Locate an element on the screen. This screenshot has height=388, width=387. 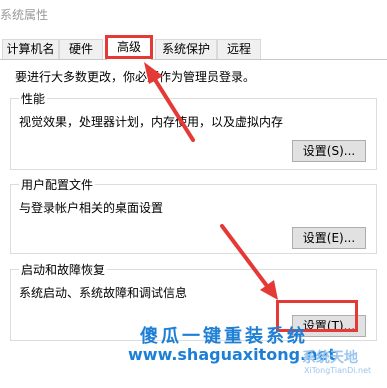
title-bar: 系统属性 is located at coordinates (193, 18).